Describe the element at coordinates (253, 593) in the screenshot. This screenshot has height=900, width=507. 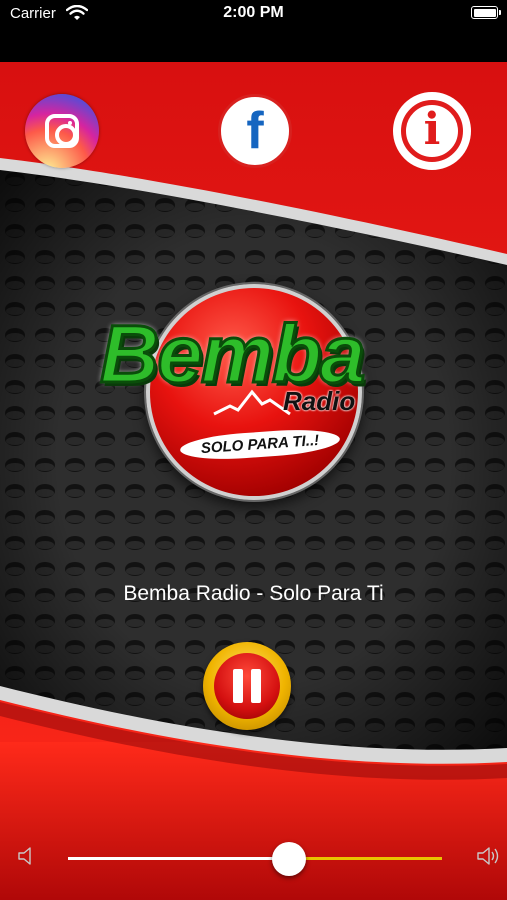
I see `station-title: Bemba Radio - Solo Para Ti` at that location.